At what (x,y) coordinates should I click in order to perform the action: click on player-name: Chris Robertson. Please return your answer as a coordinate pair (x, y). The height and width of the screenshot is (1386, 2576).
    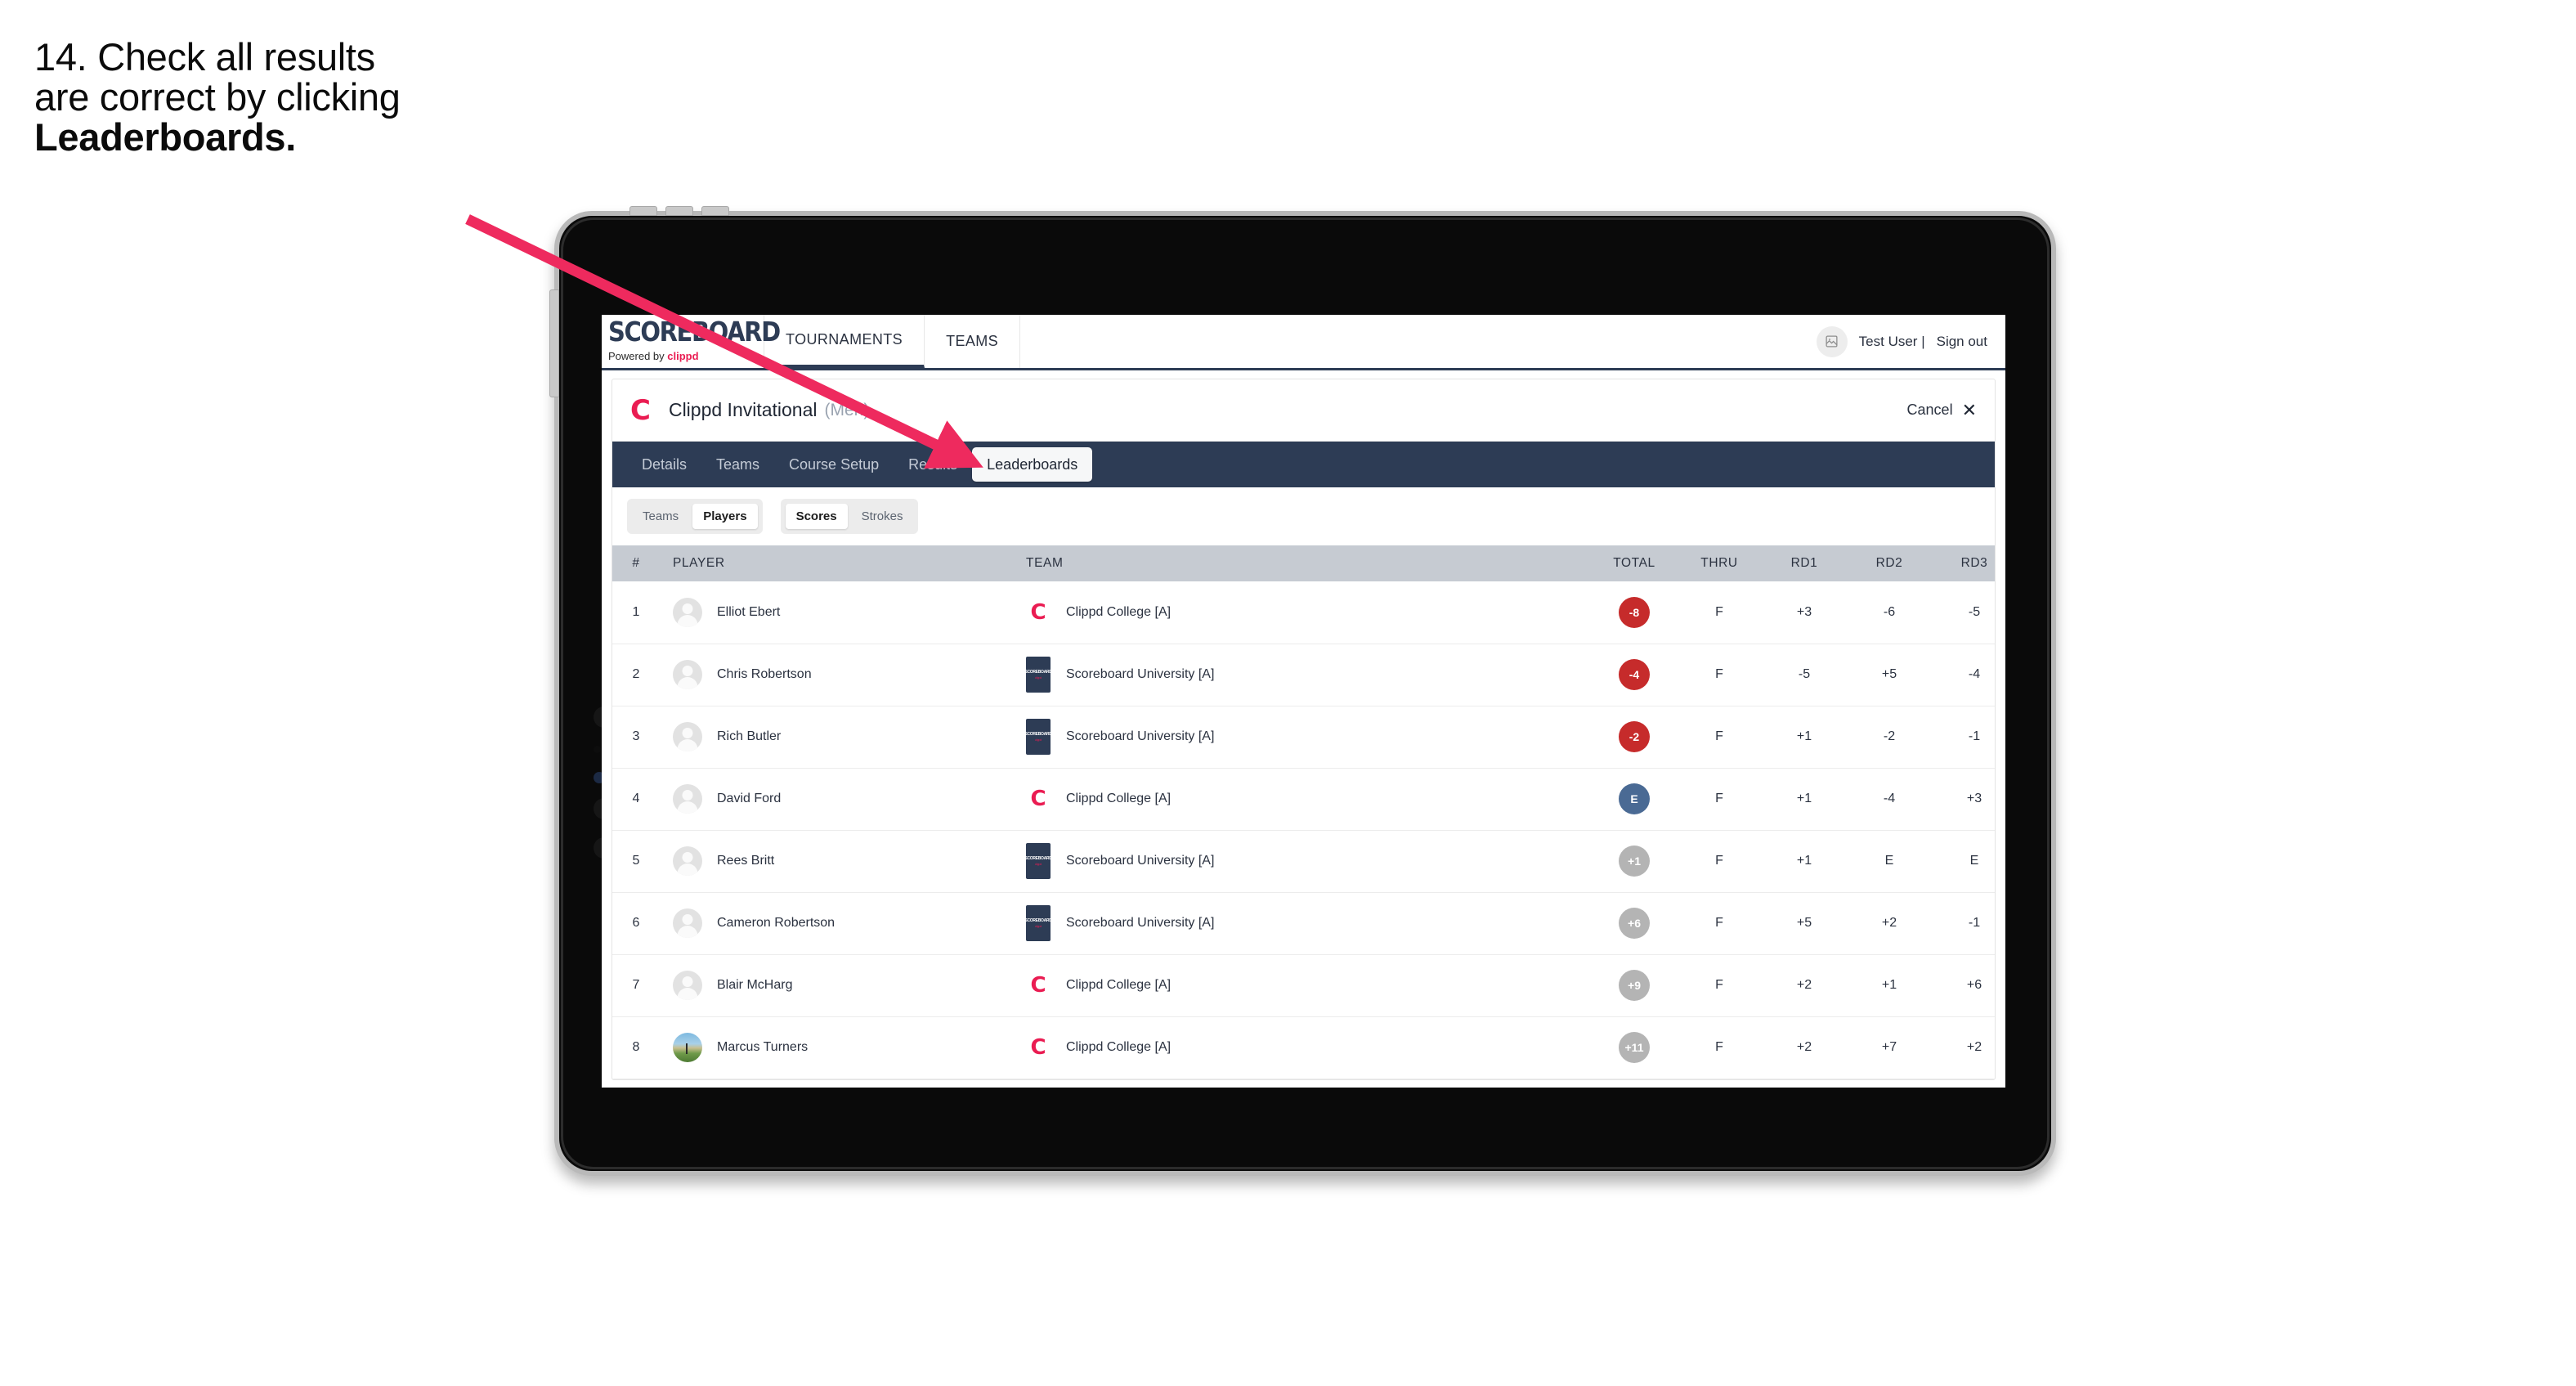
    Looking at the image, I should click on (764, 674).